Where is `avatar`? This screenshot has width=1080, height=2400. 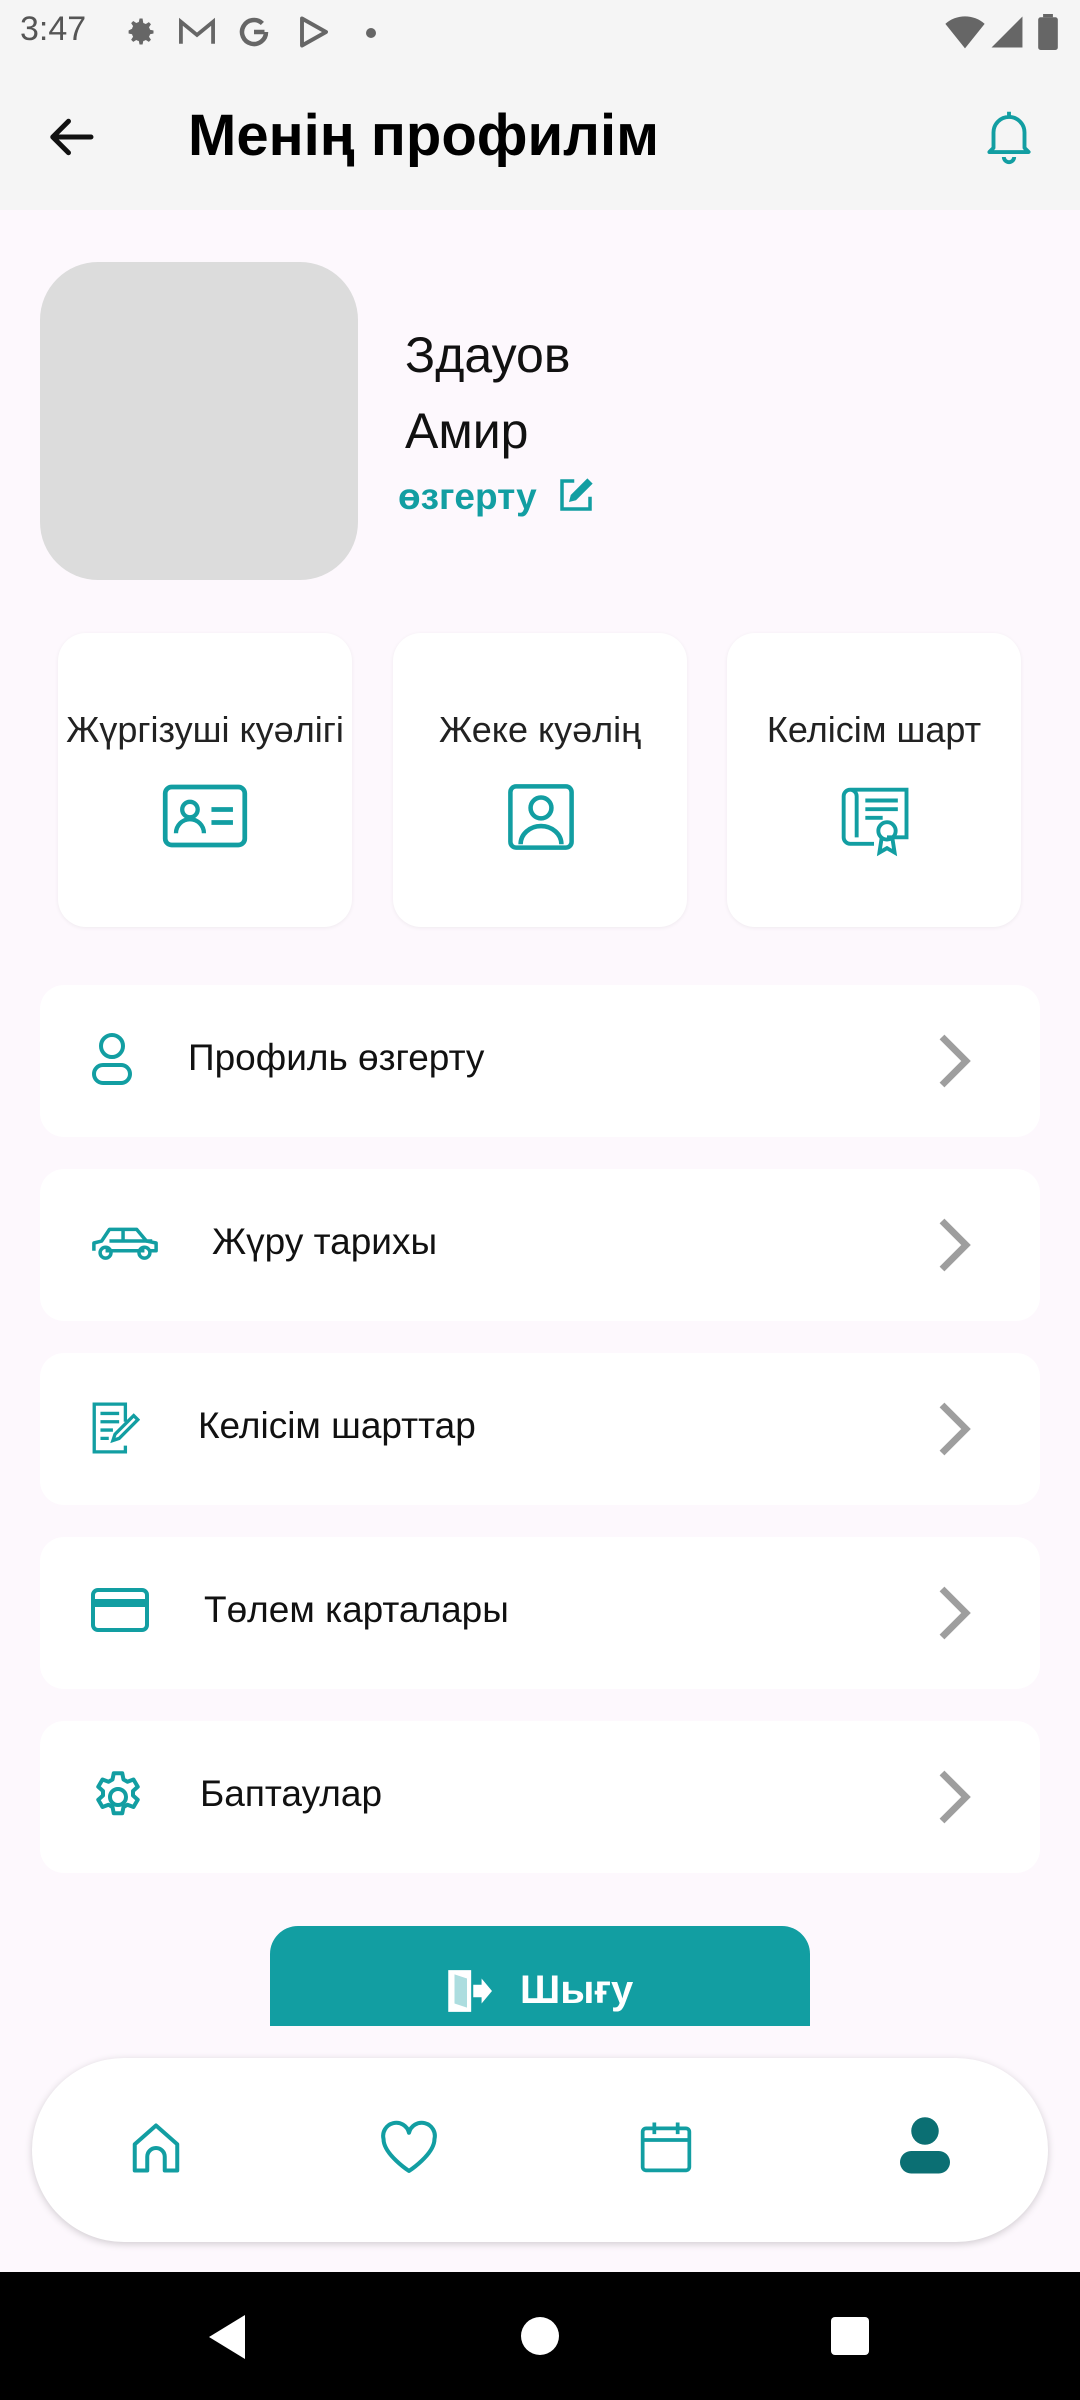 avatar is located at coordinates (199, 421).